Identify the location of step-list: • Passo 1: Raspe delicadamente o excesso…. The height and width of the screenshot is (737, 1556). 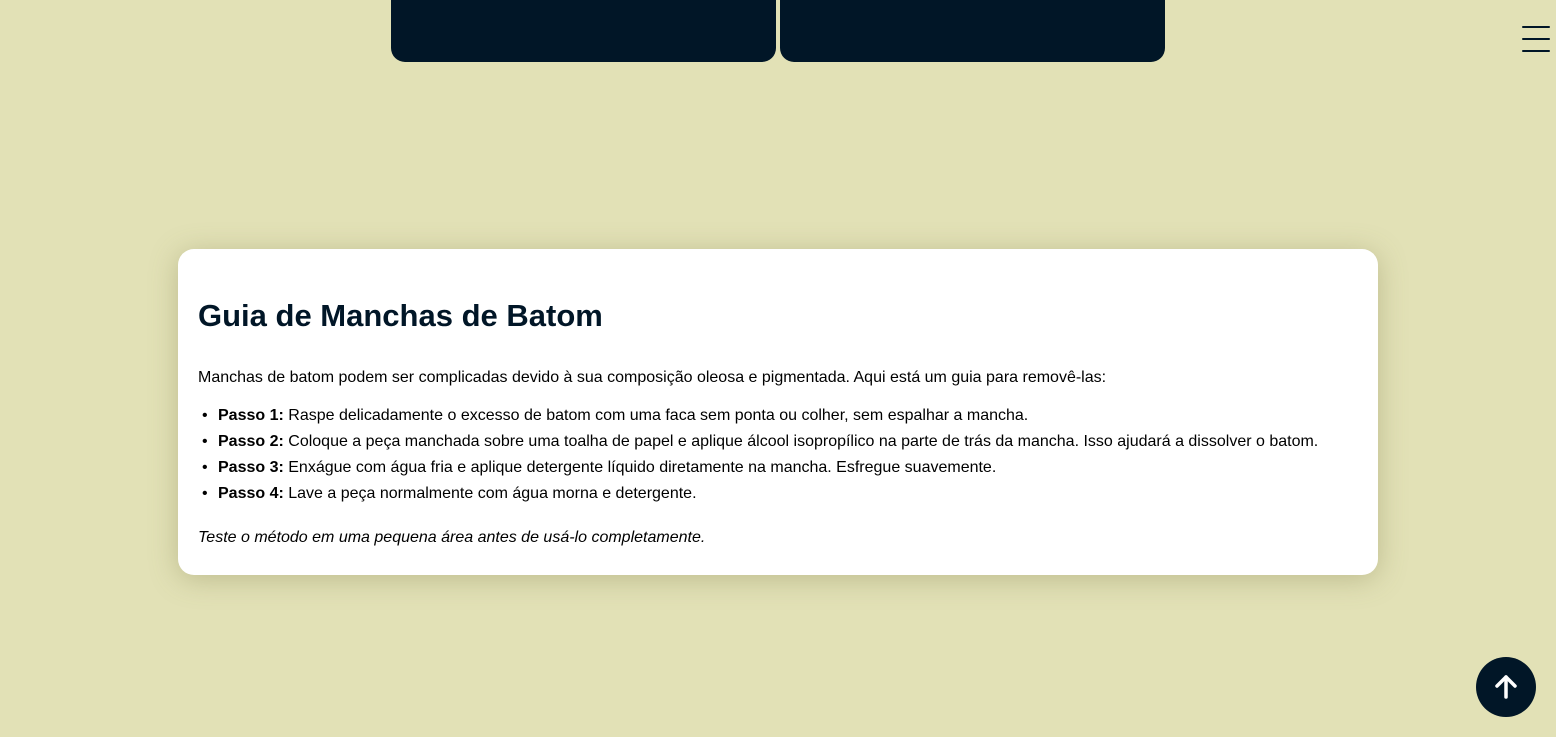
(778, 455).